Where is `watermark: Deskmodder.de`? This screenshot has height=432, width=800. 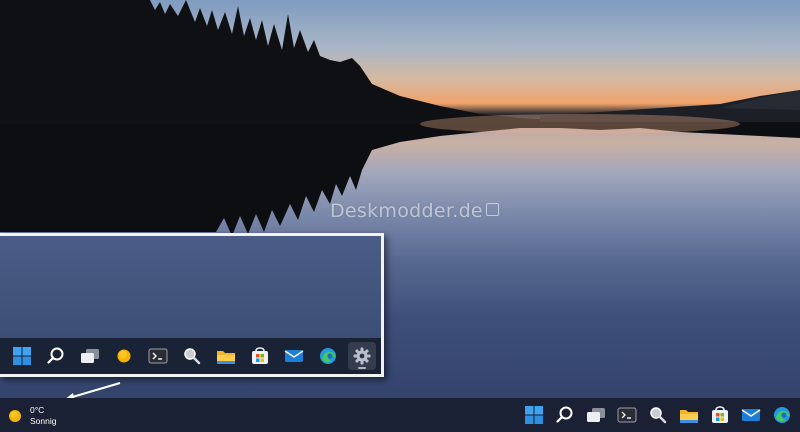
watermark: Deskmodder.de is located at coordinates (414, 211).